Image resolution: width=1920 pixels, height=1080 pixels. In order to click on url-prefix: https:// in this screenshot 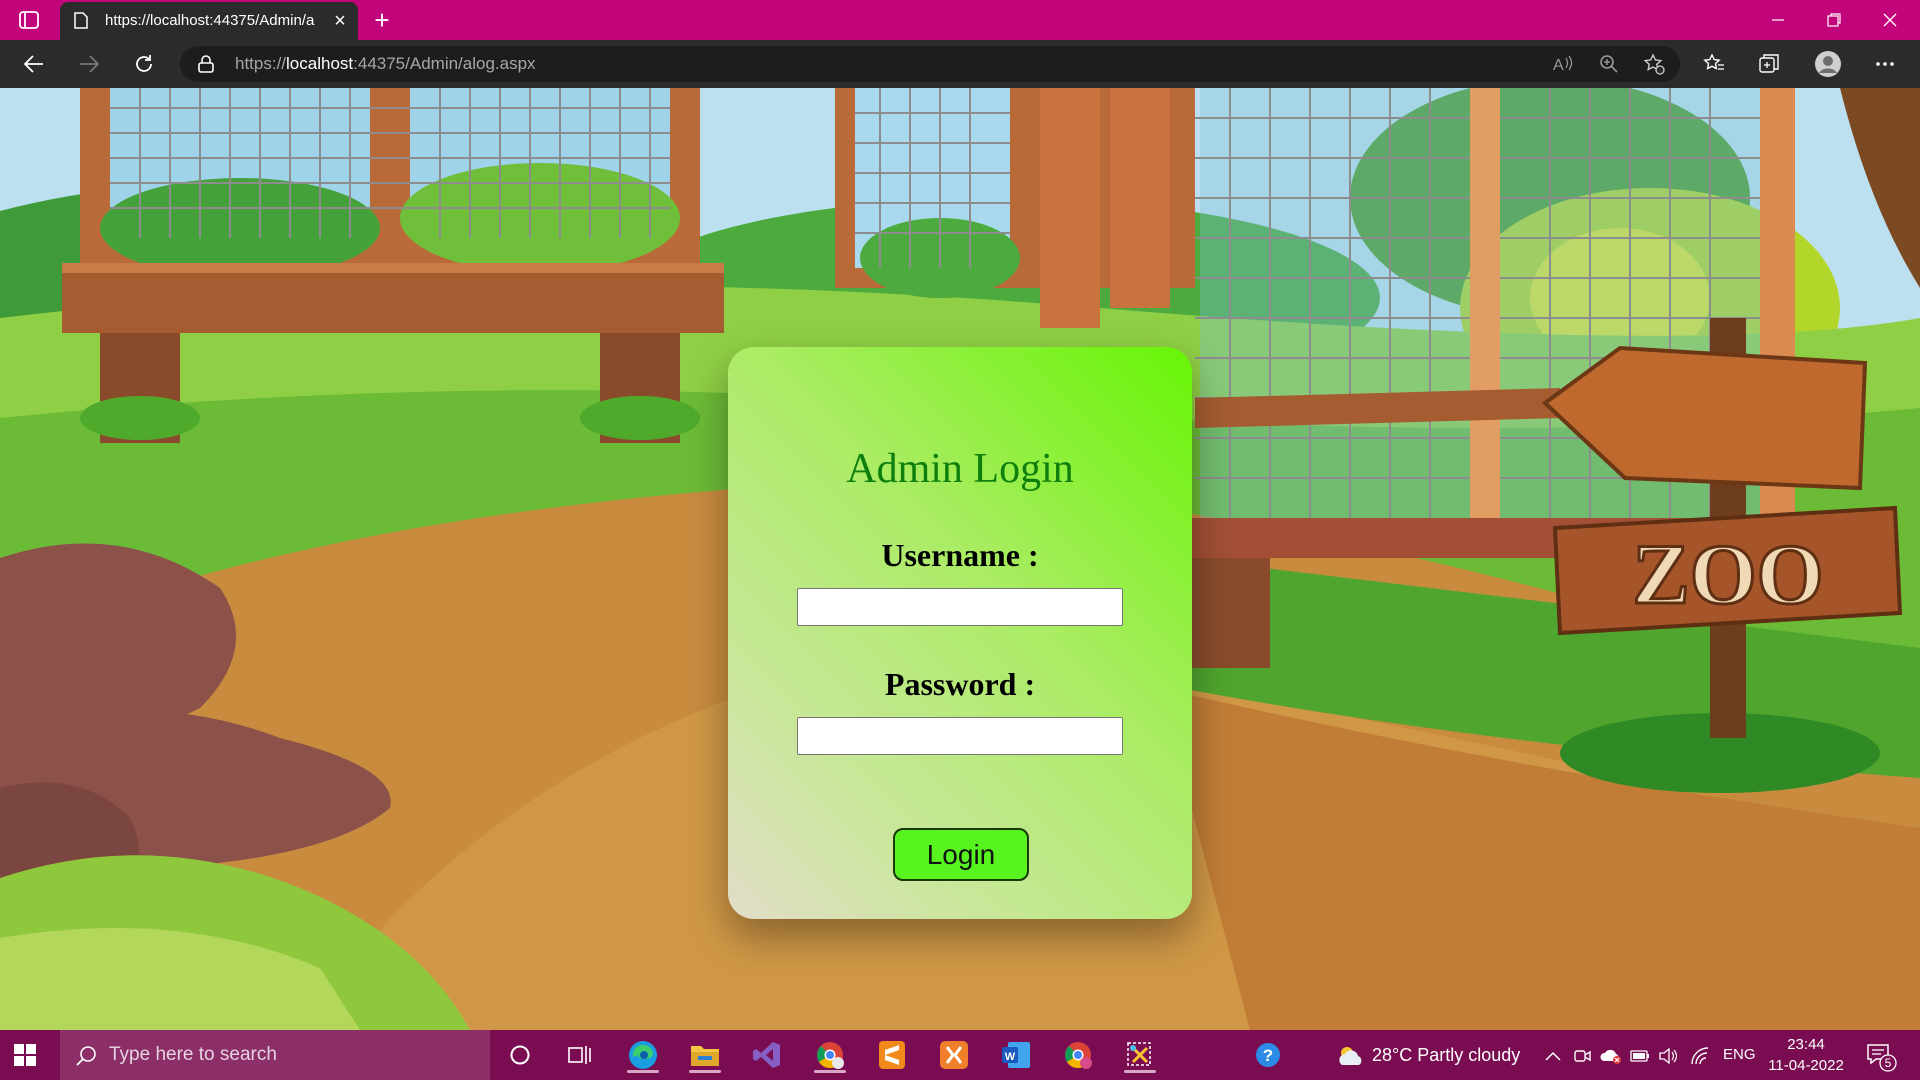, I will do `click(261, 63)`.